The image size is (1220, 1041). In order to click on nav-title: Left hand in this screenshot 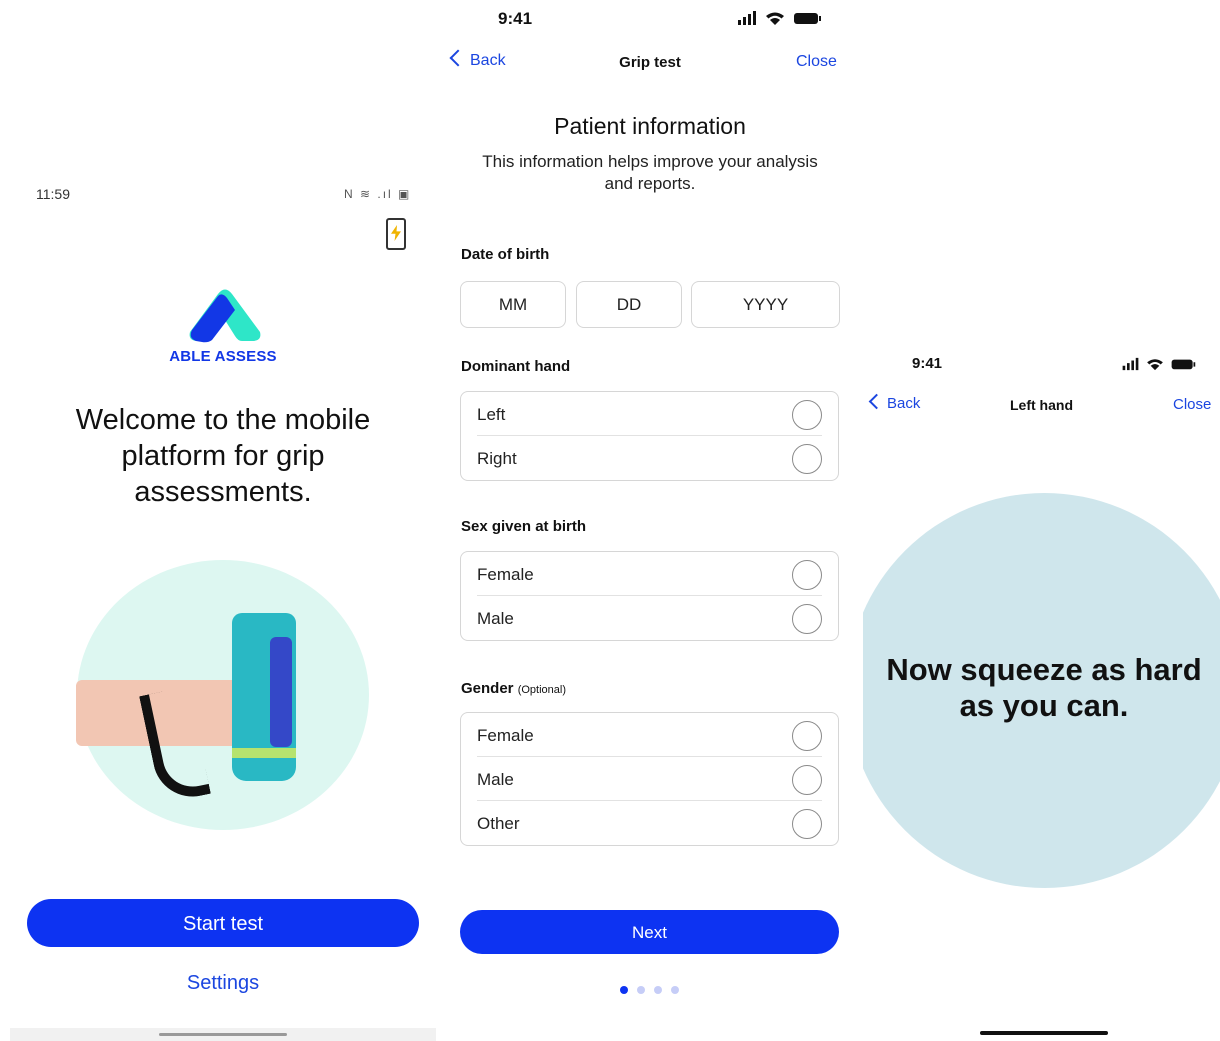, I will do `click(1041, 405)`.